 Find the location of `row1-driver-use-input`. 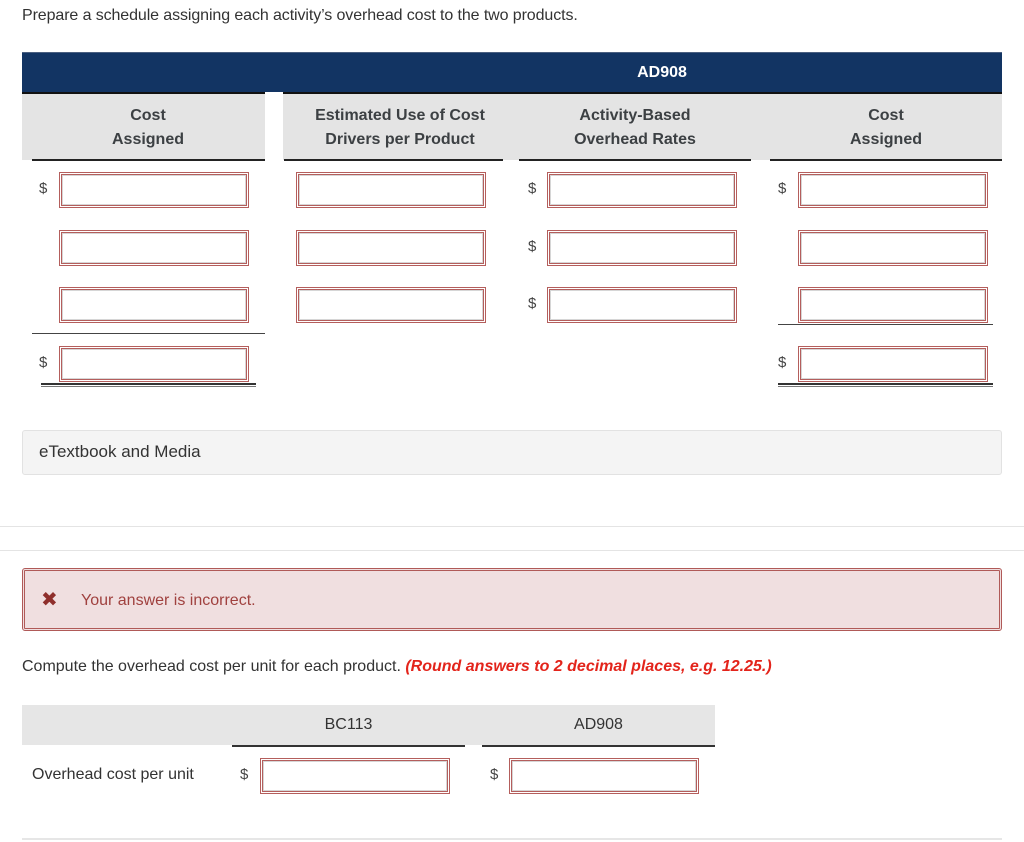

row1-driver-use-input is located at coordinates (391, 190).